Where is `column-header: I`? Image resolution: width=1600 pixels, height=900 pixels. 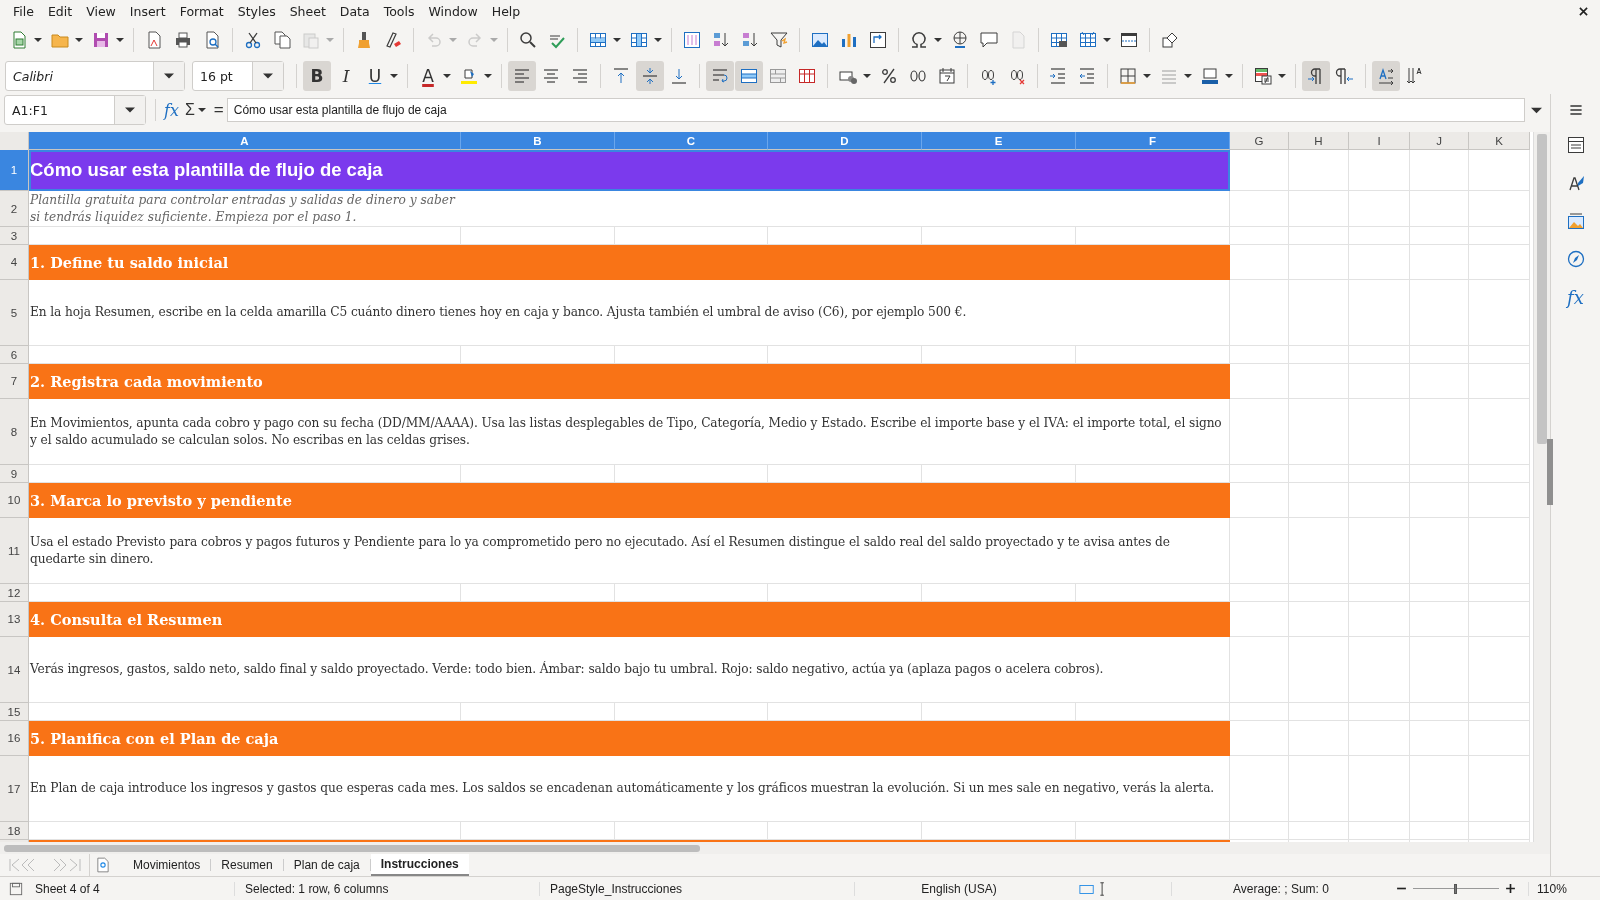
column-header: I is located at coordinates (1379, 141).